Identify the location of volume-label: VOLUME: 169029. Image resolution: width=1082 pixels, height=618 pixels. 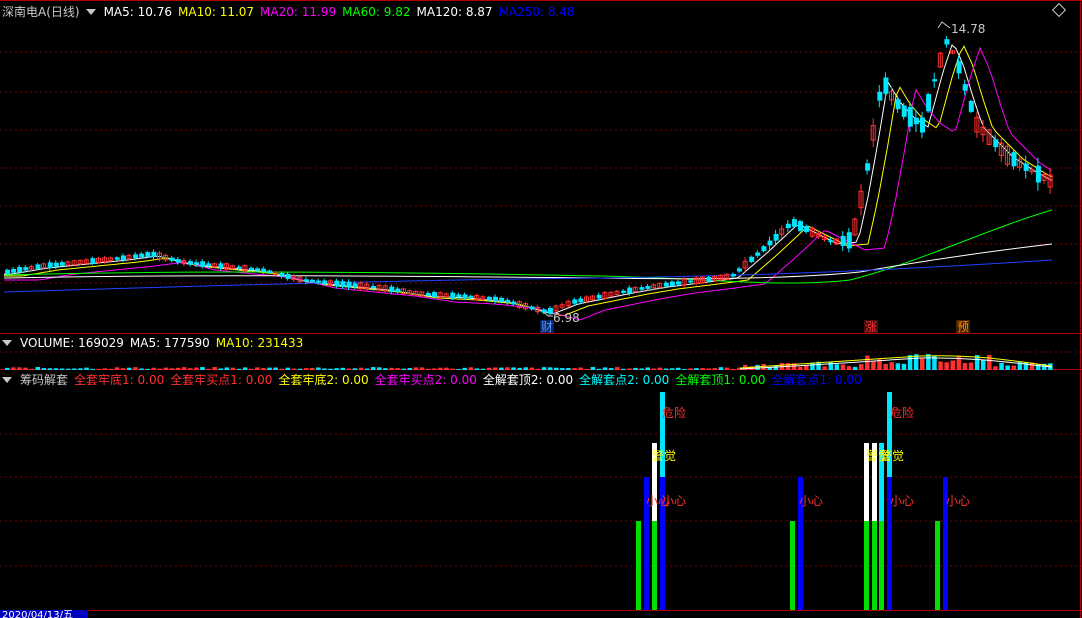
(72, 343).